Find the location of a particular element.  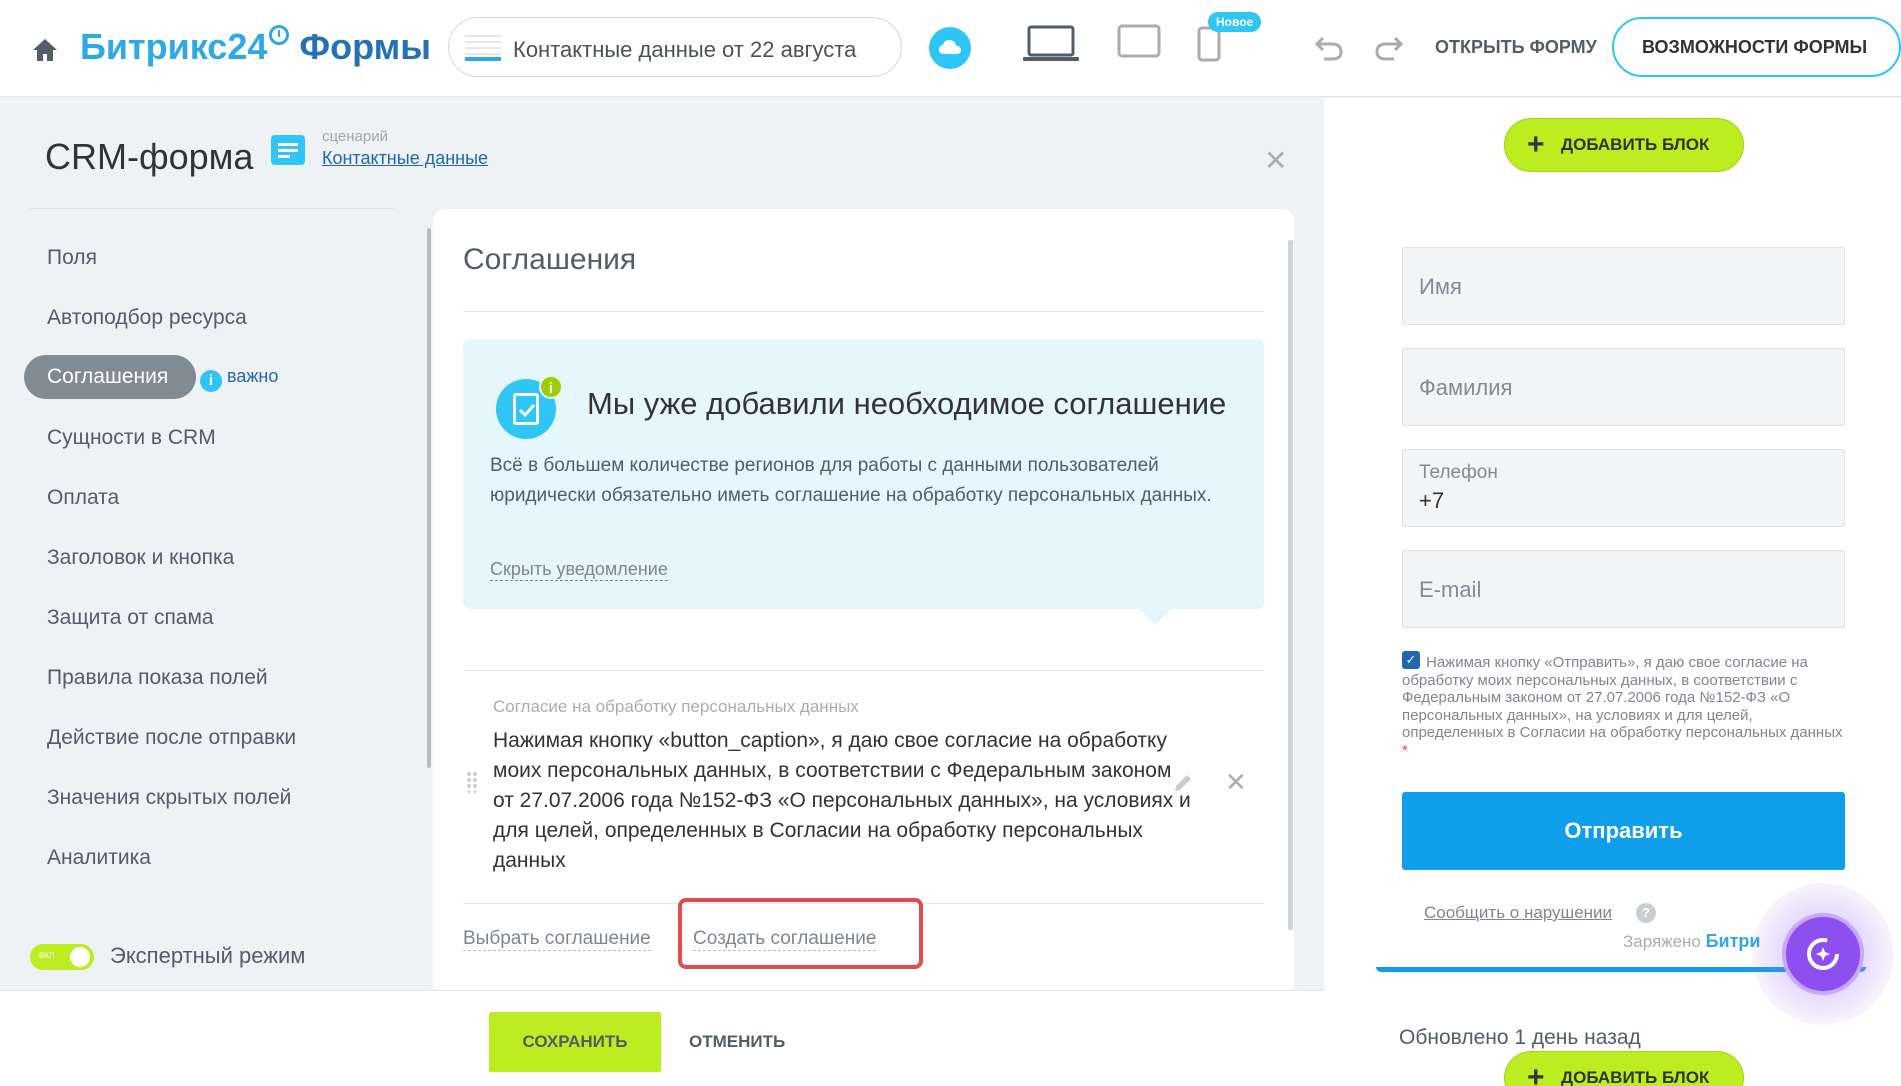

laptop-icon is located at coordinates (1051, 44).